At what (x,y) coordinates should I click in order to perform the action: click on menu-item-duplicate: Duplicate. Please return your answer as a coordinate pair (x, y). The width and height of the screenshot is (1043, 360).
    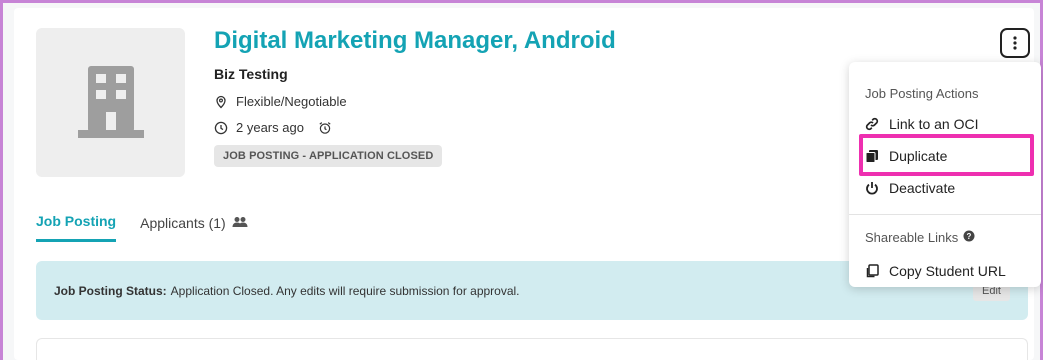
    Looking at the image, I should click on (906, 156).